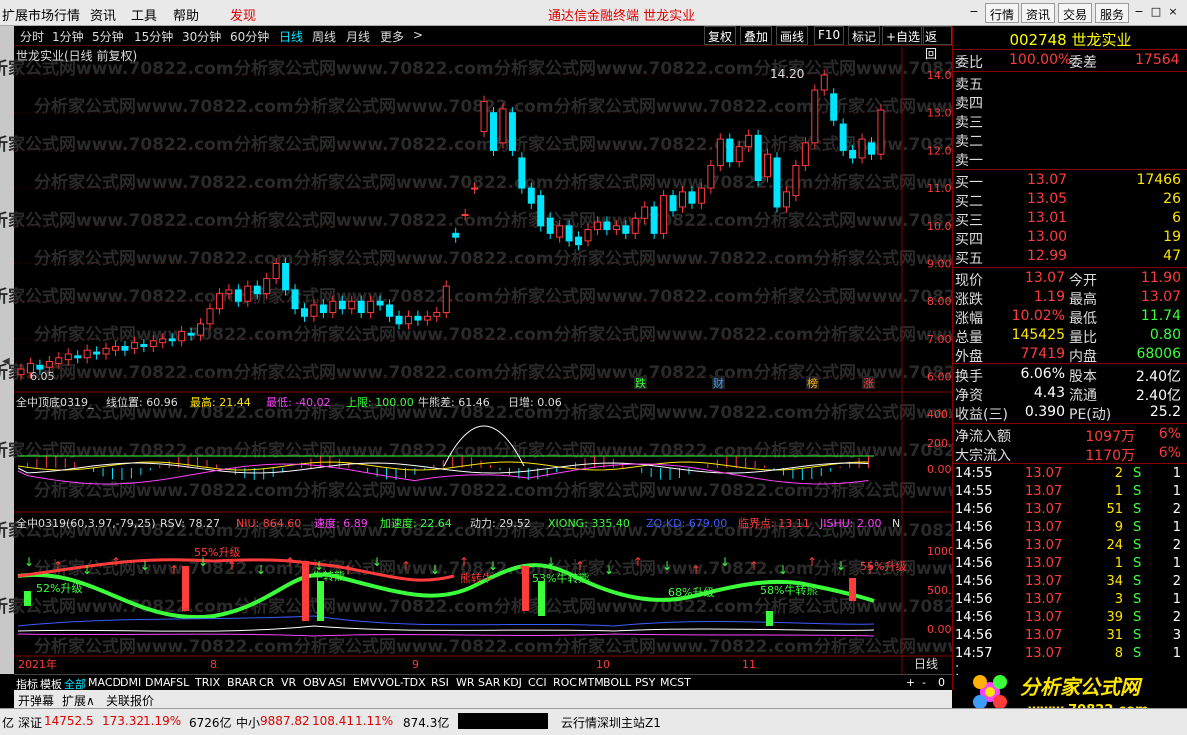 The width and height of the screenshot is (1187, 735). Describe the element at coordinates (1112, 13) in the screenshot. I see `top-btn-service: 服务` at that location.